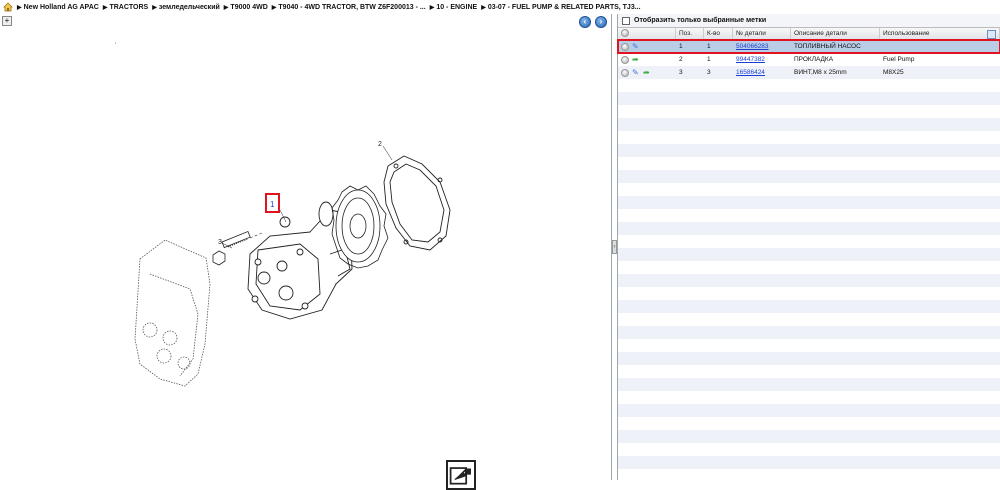 This screenshot has width=1000, height=490. I want to click on cell-description: ВИНТ,M8 x 25mm, so click(820, 72).